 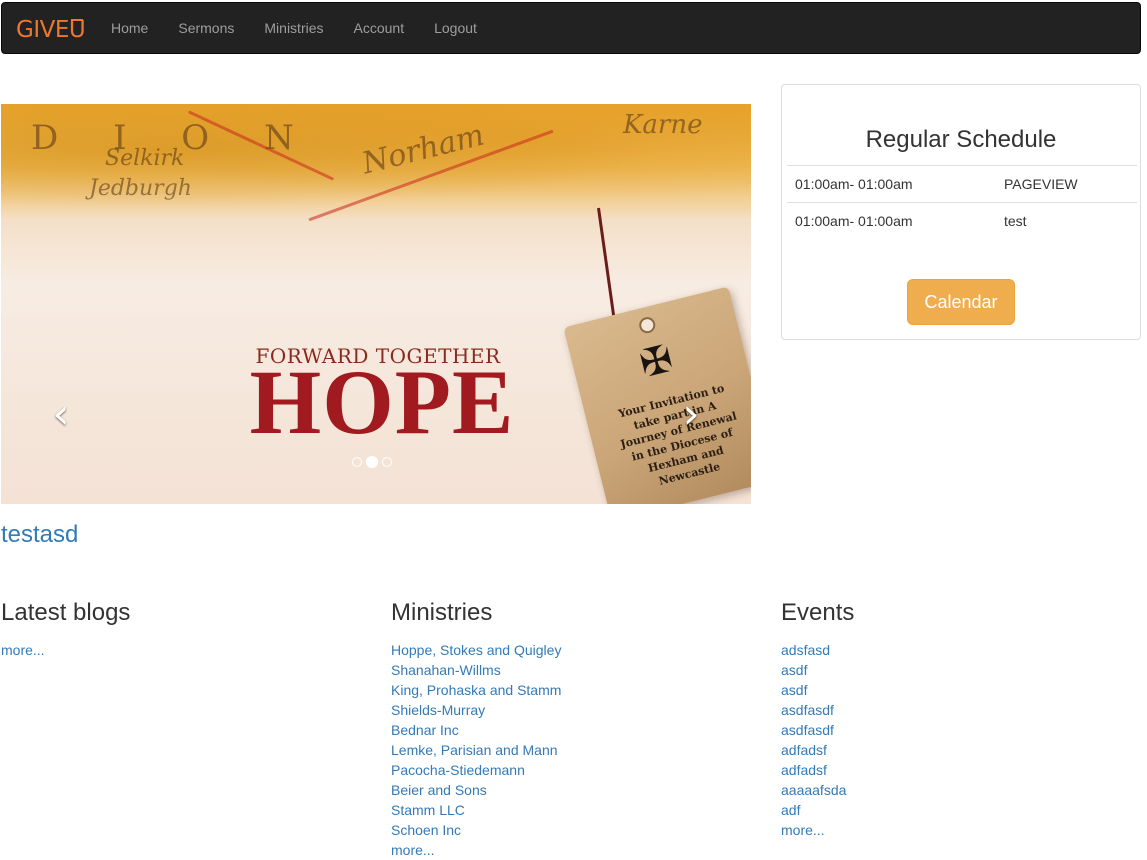 What do you see at coordinates (476, 650) in the screenshot?
I see `ministry-link: Hoppe, Stokes and Quigley` at bounding box center [476, 650].